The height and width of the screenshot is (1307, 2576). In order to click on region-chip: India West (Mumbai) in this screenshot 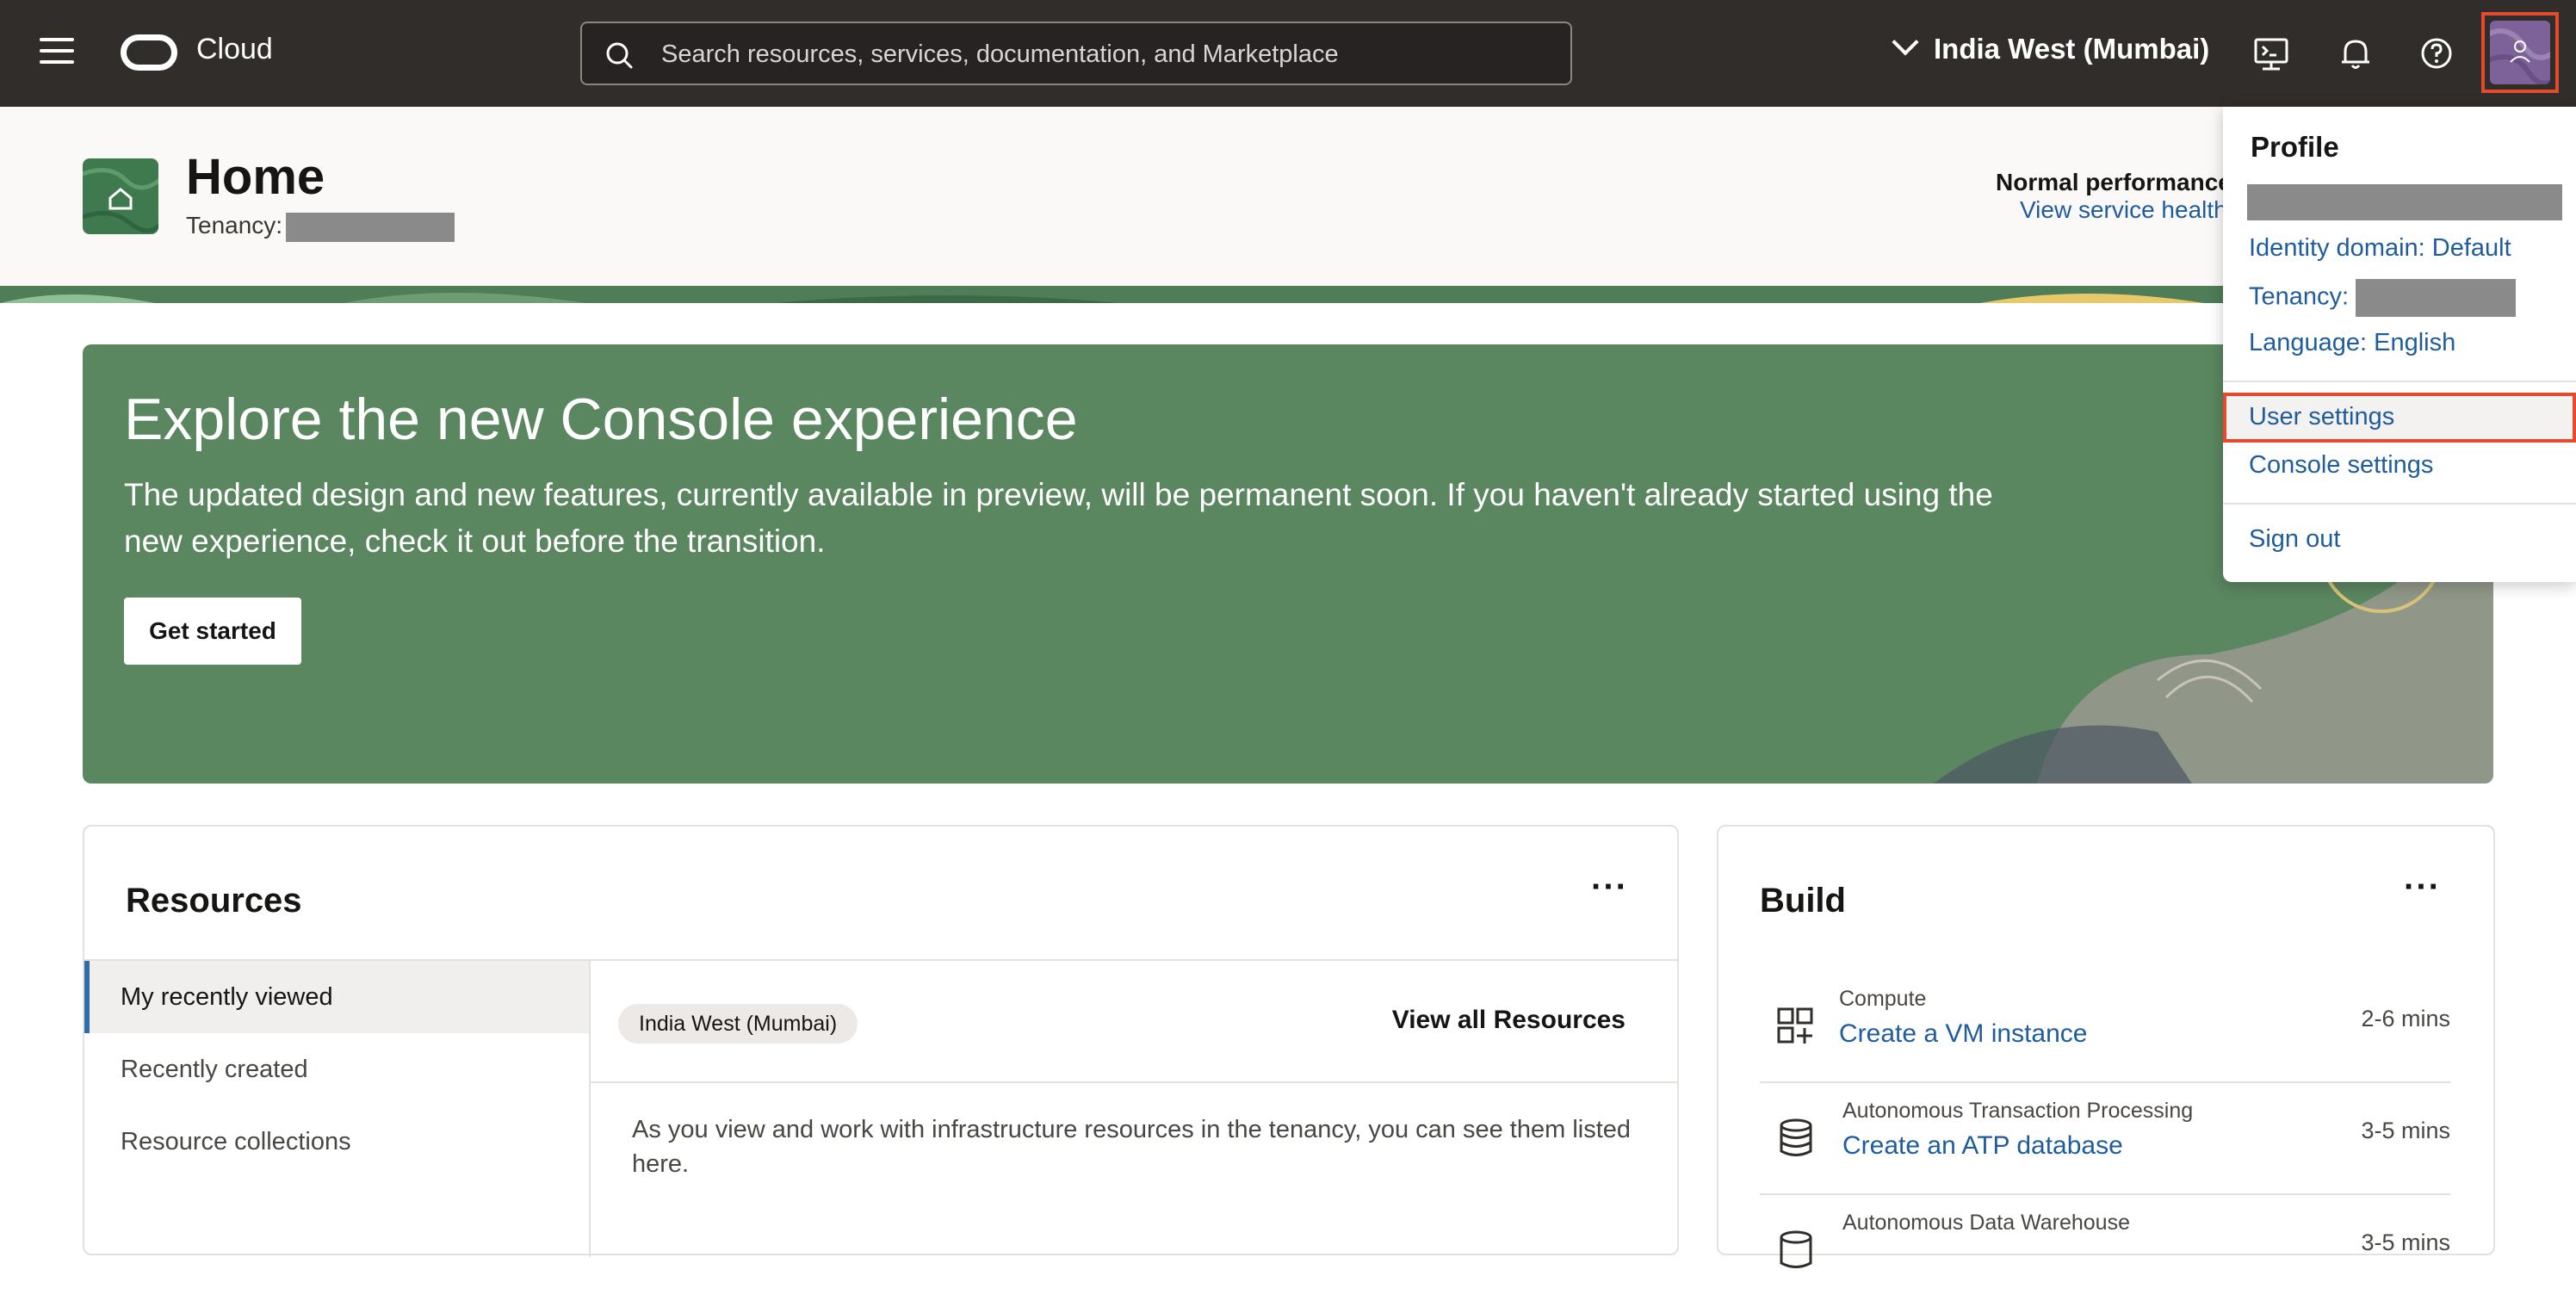, I will do `click(738, 1024)`.